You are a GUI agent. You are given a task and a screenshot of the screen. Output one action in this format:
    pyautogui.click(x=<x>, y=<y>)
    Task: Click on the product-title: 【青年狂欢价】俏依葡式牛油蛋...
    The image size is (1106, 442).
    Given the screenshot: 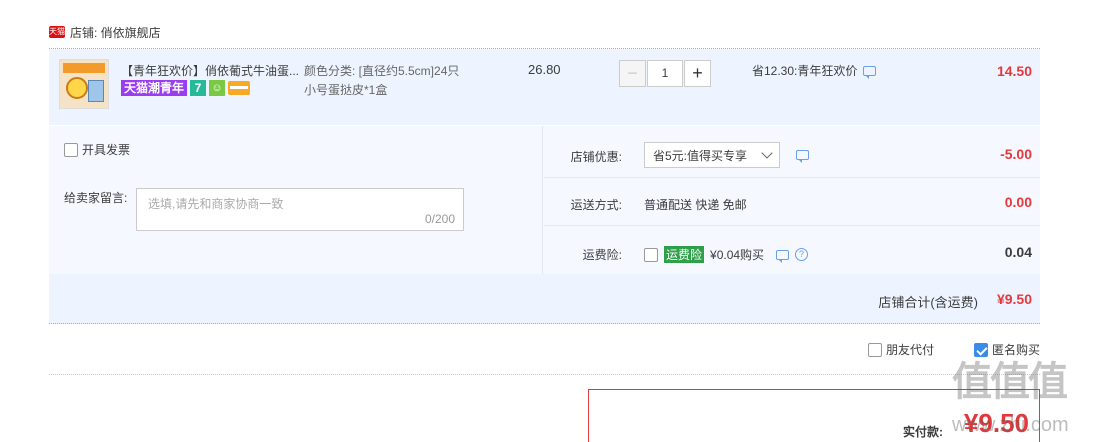 What is the action you would take?
    pyautogui.click(x=211, y=70)
    